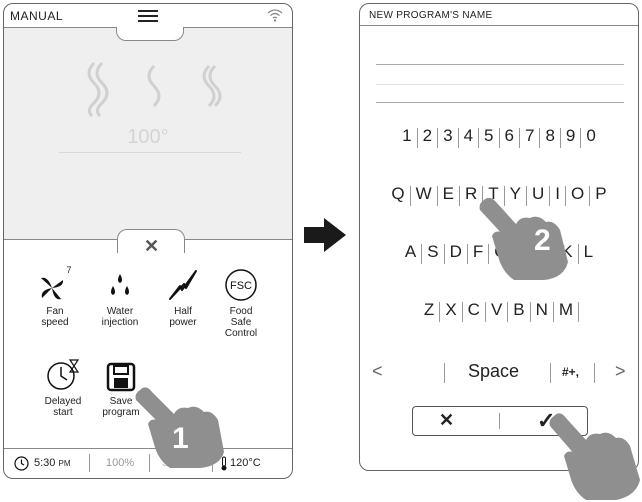  What do you see at coordinates (52, 288) in the screenshot?
I see `fan-icon` at bounding box center [52, 288].